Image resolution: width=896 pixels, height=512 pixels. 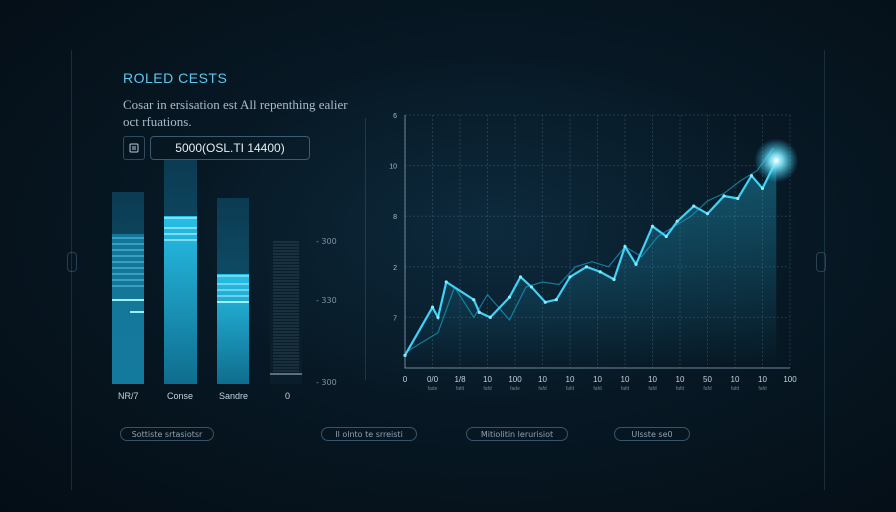 I want to click on x-tick-label: 50, so click(x=707, y=379).